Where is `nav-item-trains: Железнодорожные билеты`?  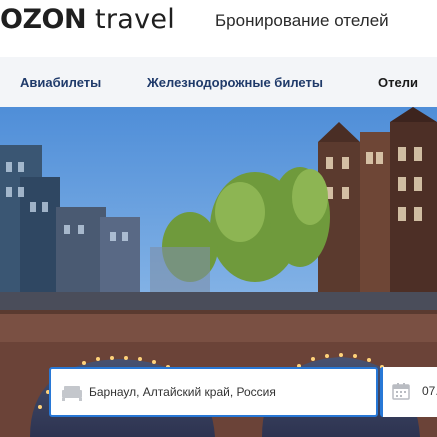 nav-item-trains: Железнодорожные билеты is located at coordinates (235, 82).